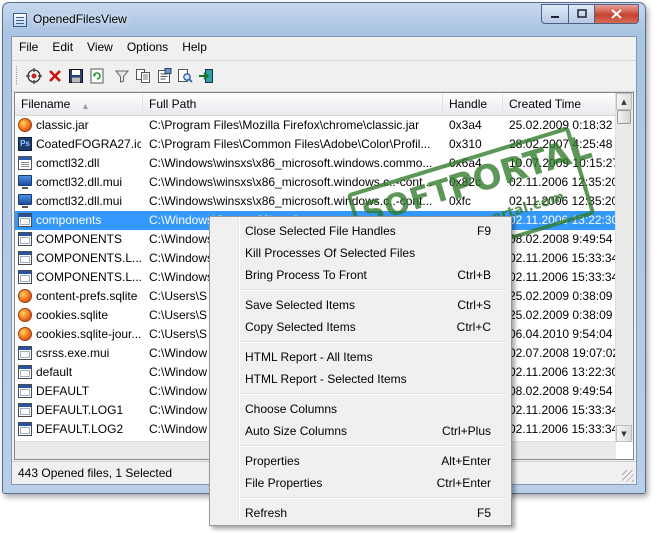  Describe the element at coordinates (483, 513) in the screenshot. I see `context-item-shortcut: F5` at that location.